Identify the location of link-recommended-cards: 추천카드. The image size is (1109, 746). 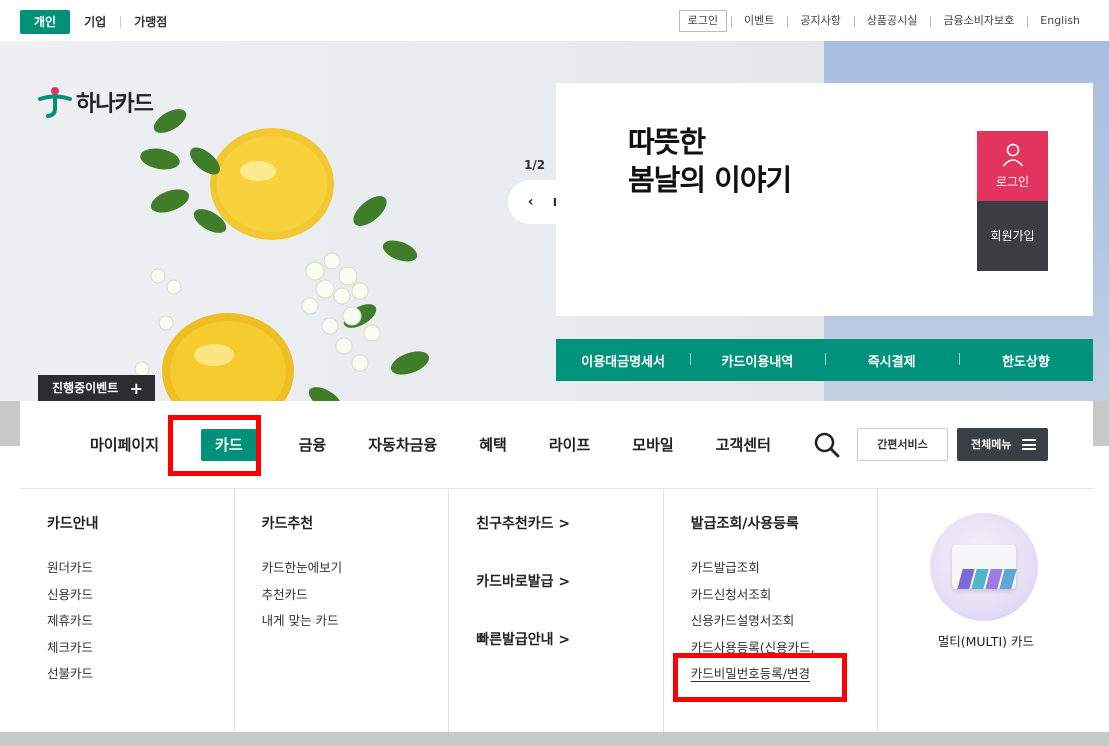
(355, 595).